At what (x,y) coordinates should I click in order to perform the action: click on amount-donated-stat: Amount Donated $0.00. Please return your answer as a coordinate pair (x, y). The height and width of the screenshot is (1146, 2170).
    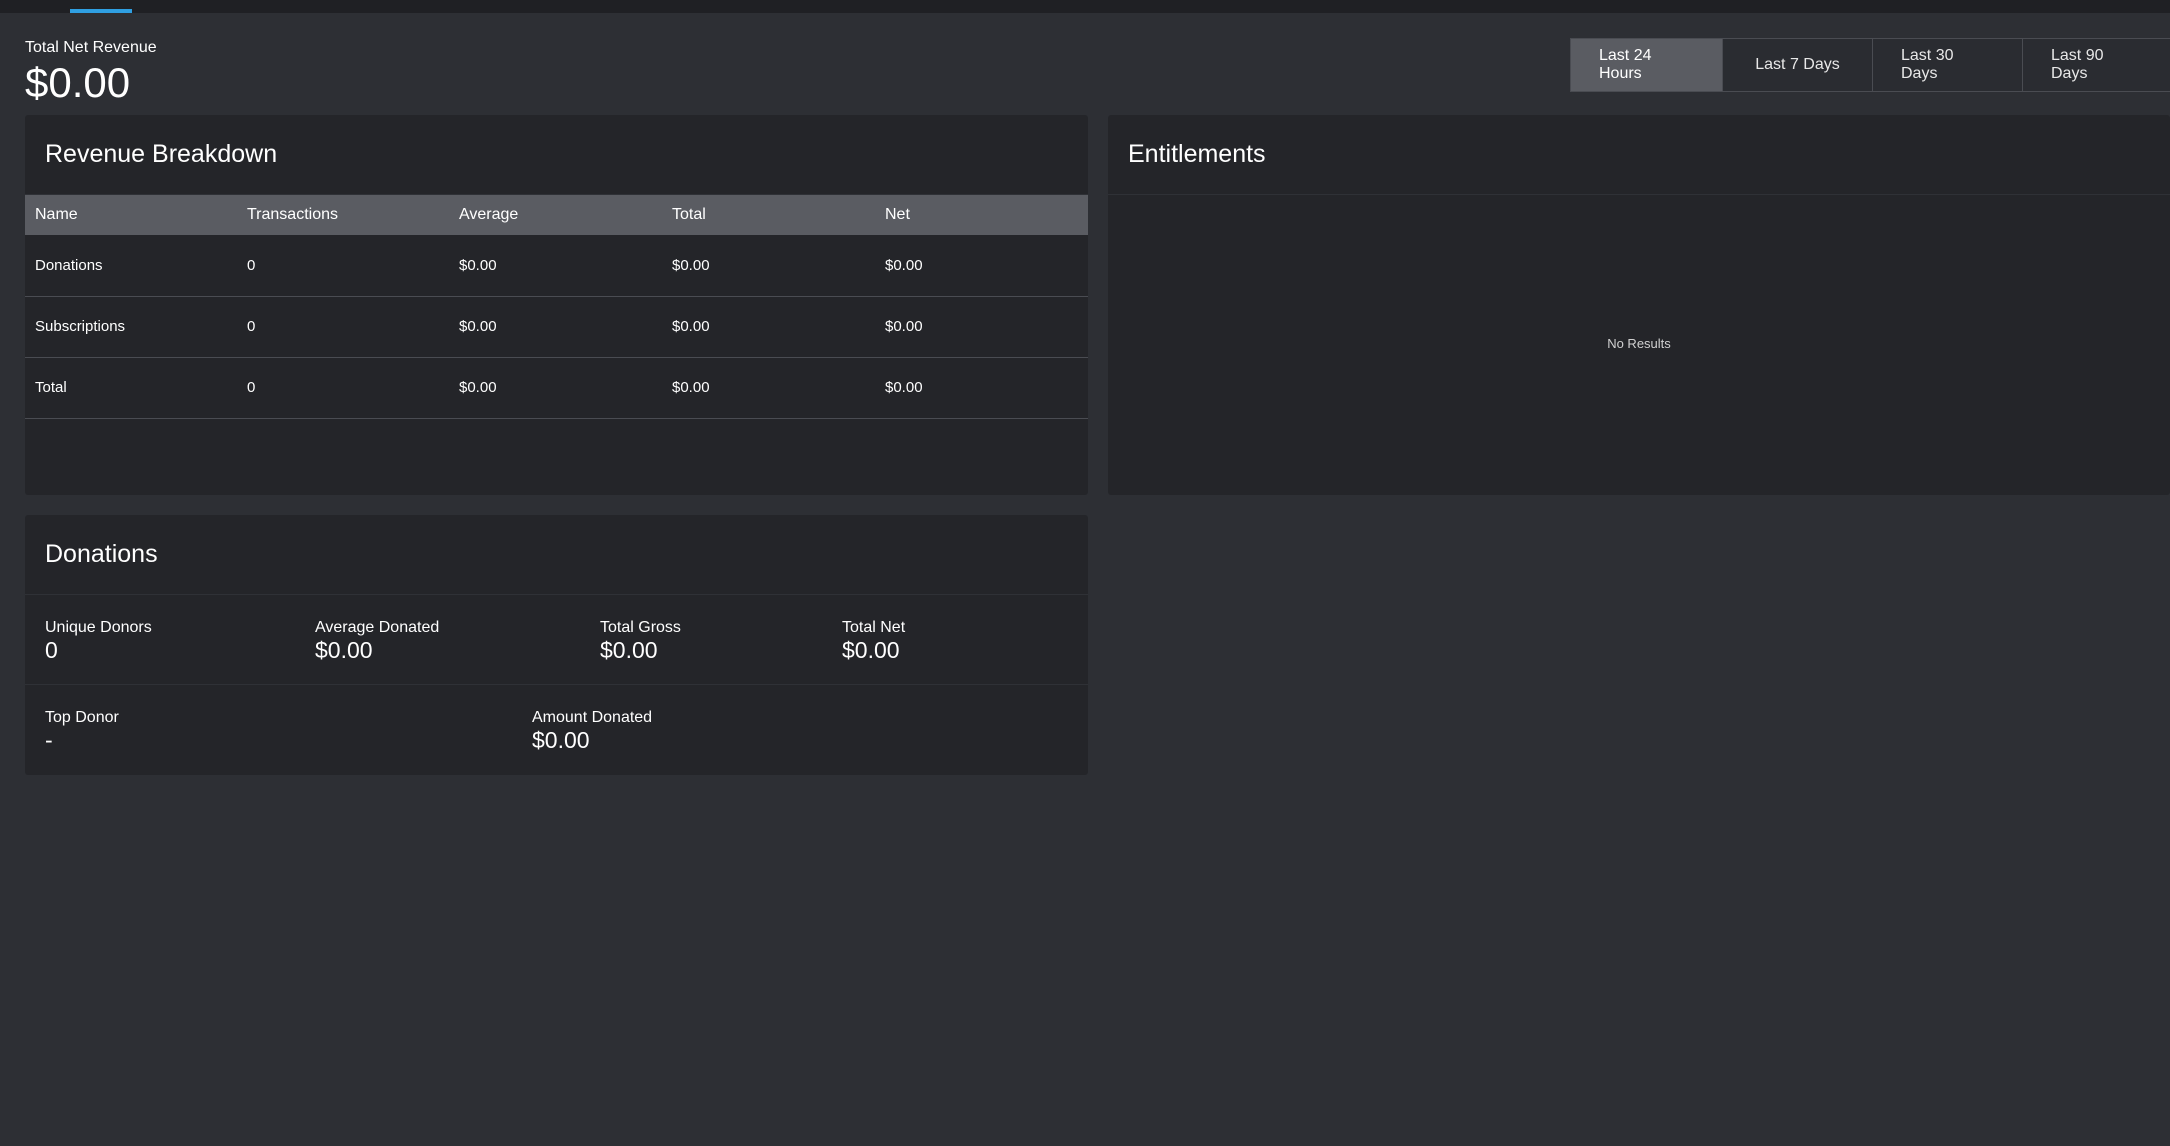
    Looking at the image, I should click on (592, 731).